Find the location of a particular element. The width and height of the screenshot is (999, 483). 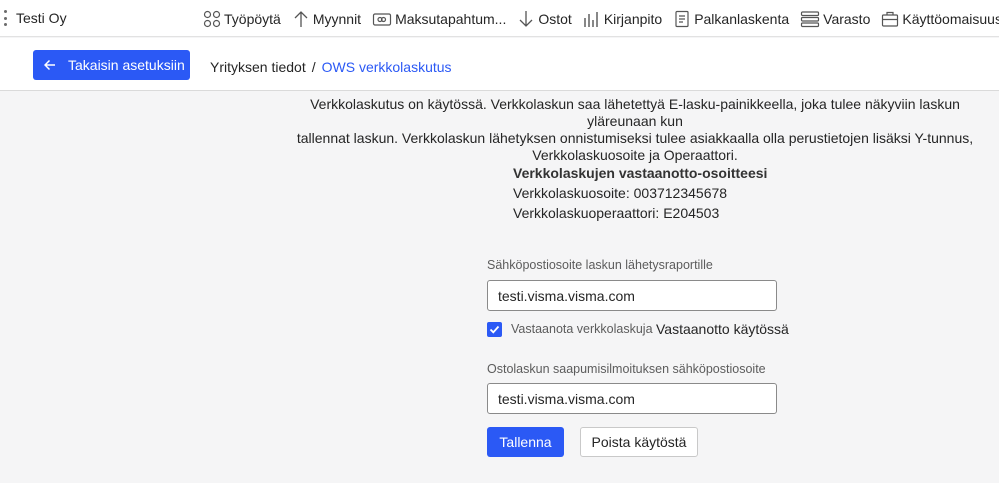

receive-einvoices-label: Vastaanota verkkolaskuja is located at coordinates (582, 329).